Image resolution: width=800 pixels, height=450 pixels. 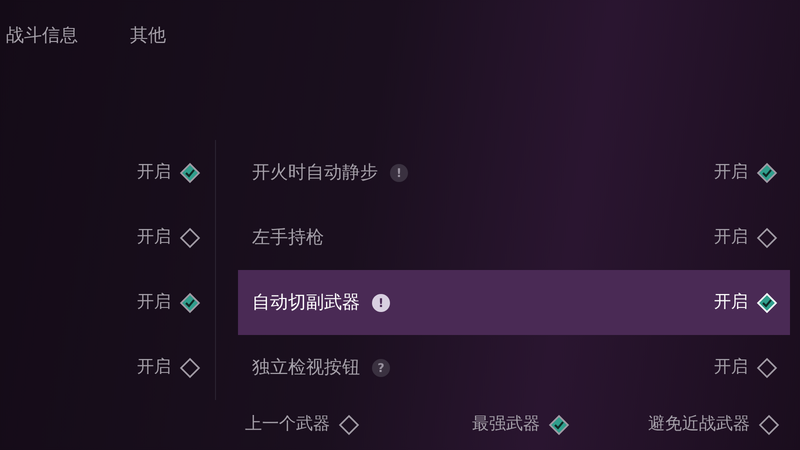 What do you see at coordinates (699, 424) in the screenshot?
I see `option-label: 避免近战武器` at bounding box center [699, 424].